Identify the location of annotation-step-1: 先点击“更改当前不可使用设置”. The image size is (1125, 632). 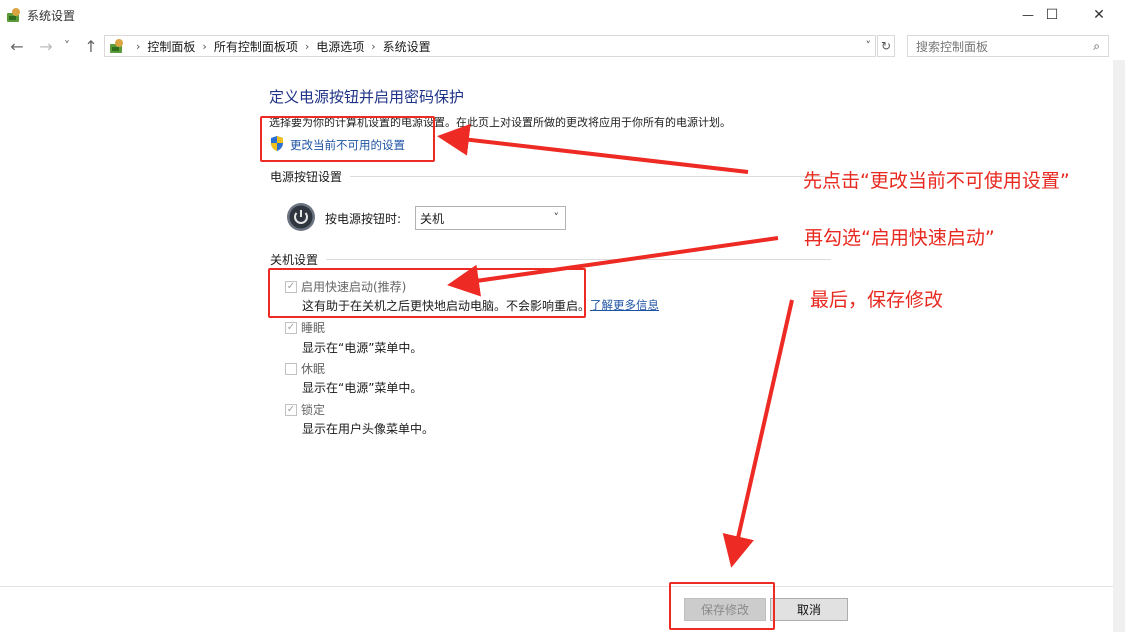
(936, 181).